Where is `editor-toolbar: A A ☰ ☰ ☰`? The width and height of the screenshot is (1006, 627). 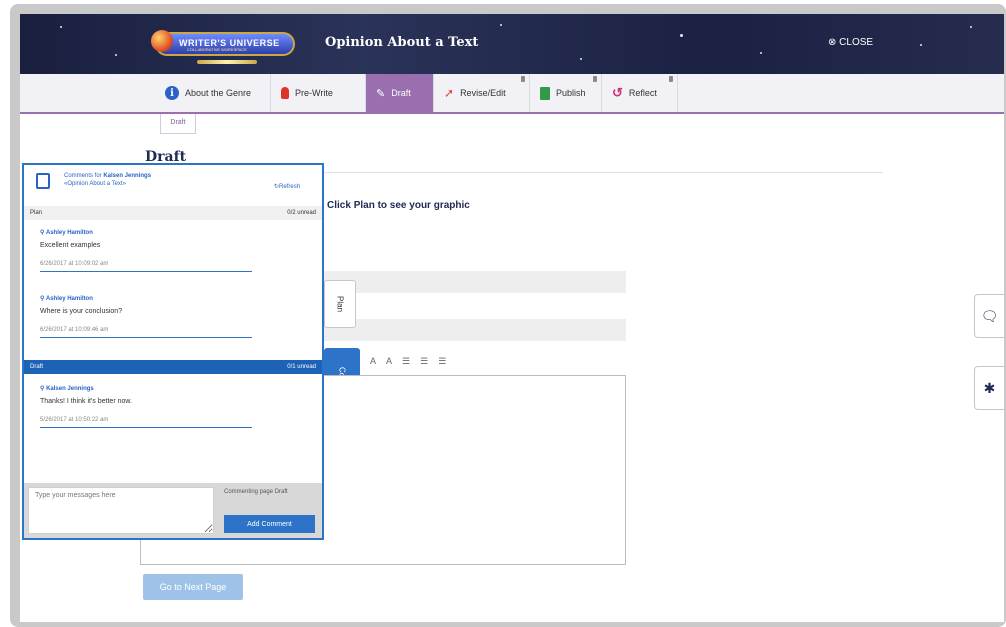 editor-toolbar: A A ☰ ☰ ☰ is located at coordinates (408, 361).